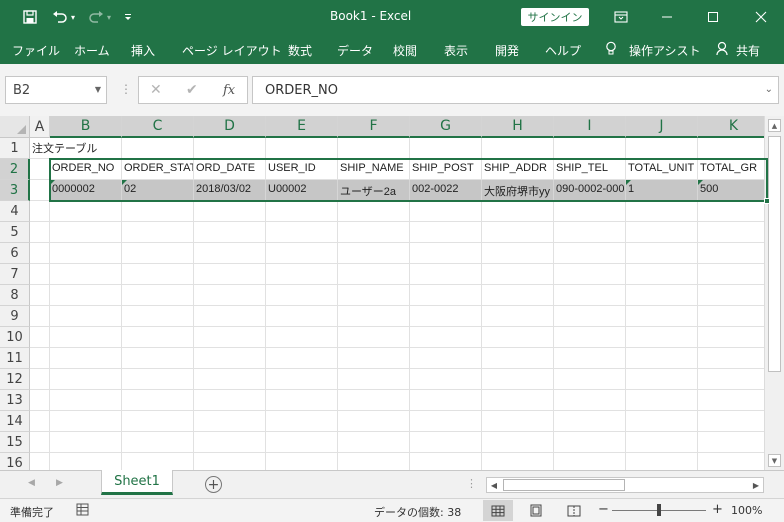 Image resolution: width=784 pixels, height=522 pixels. What do you see at coordinates (302, 421) in the screenshot?
I see `cell-e14` at bounding box center [302, 421].